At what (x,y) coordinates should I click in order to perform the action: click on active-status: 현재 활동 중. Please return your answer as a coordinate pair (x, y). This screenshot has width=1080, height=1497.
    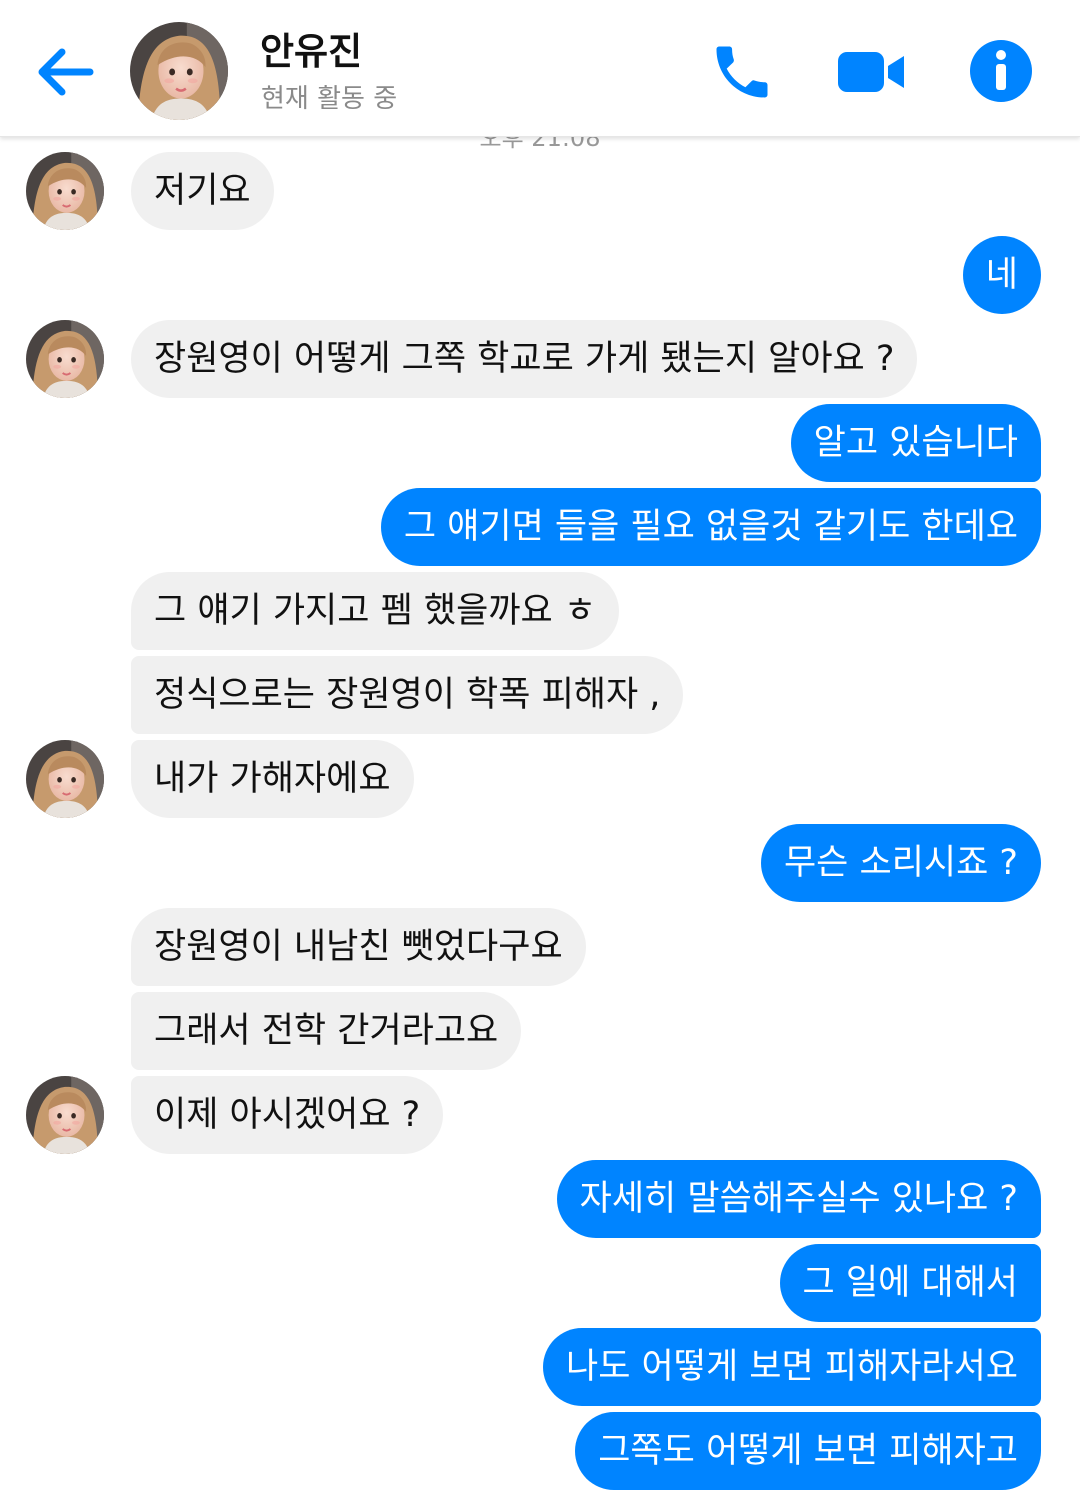
    Looking at the image, I should click on (329, 99).